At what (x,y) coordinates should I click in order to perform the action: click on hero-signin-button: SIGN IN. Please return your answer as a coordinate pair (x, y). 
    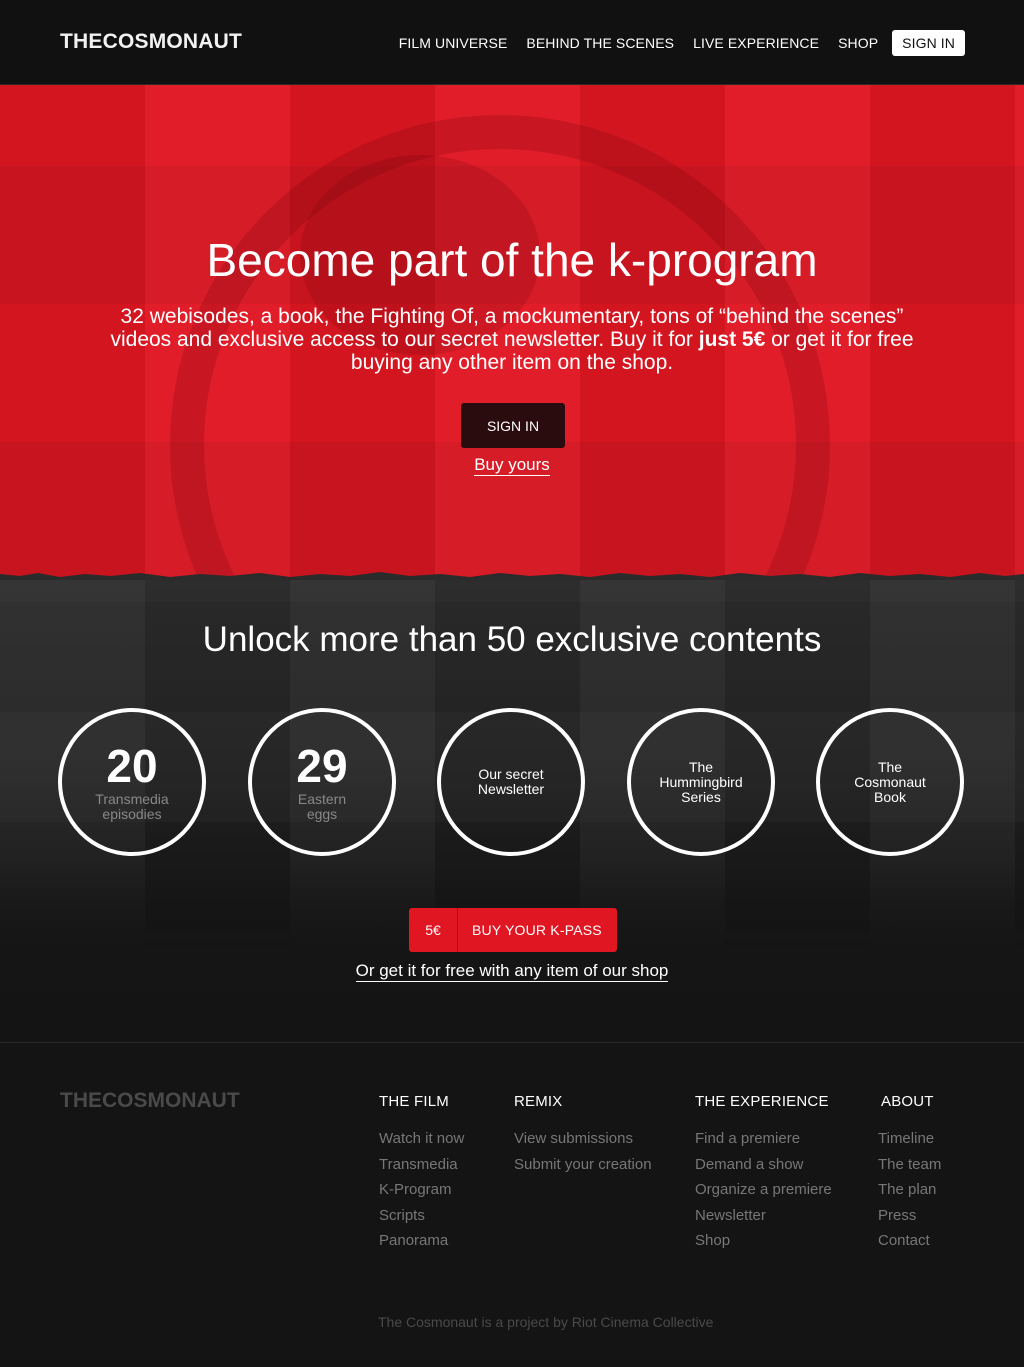
    Looking at the image, I should click on (513, 425).